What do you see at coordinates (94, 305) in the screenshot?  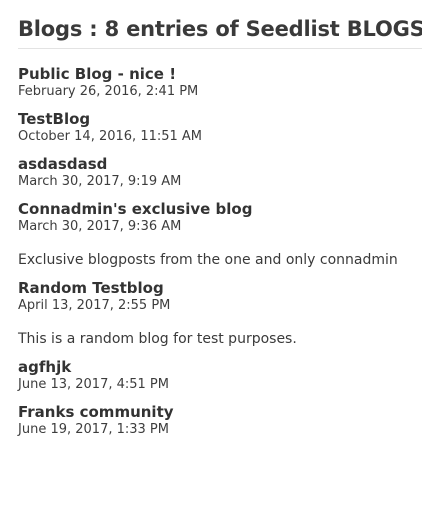 I see `blog-entry-date: April 13, 2017, 2:55 PM` at bounding box center [94, 305].